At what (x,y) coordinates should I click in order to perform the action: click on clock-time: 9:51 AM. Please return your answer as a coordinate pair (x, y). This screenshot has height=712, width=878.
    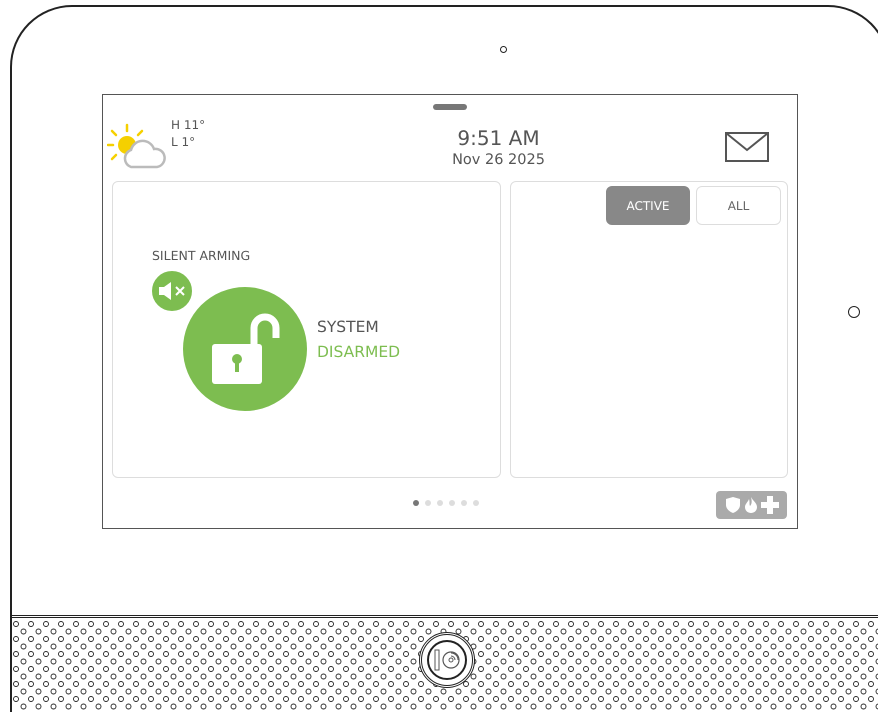
    Looking at the image, I should click on (498, 138).